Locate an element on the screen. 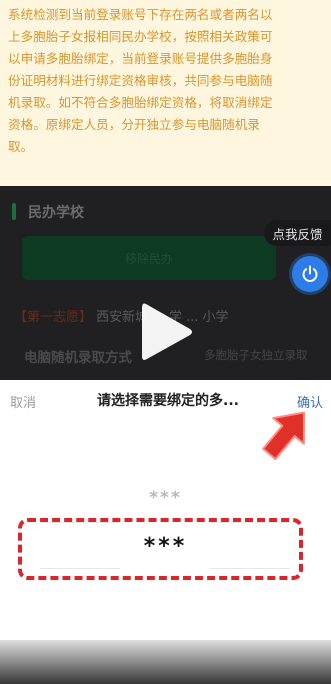 The width and height of the screenshot is (331, 684). admission-method-value: 多胞胎子女独立录取 is located at coordinates (256, 355).